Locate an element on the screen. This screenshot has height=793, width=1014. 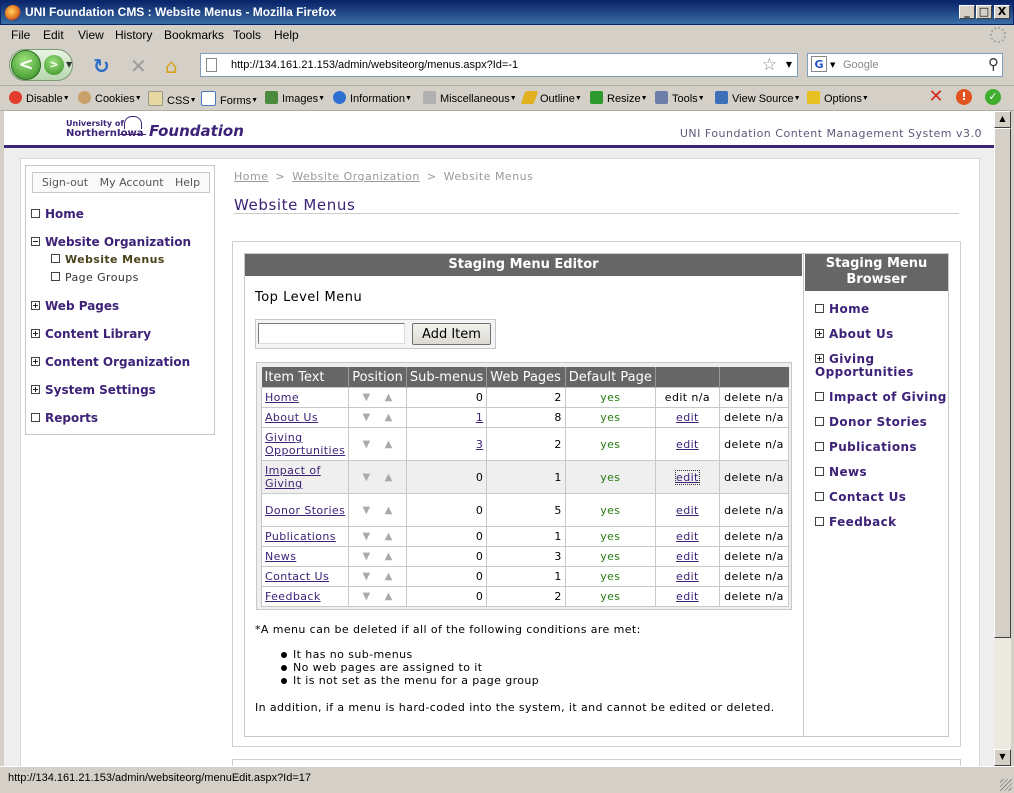
sidebar-item-page-groups: Page Groups is located at coordinates (95, 277).